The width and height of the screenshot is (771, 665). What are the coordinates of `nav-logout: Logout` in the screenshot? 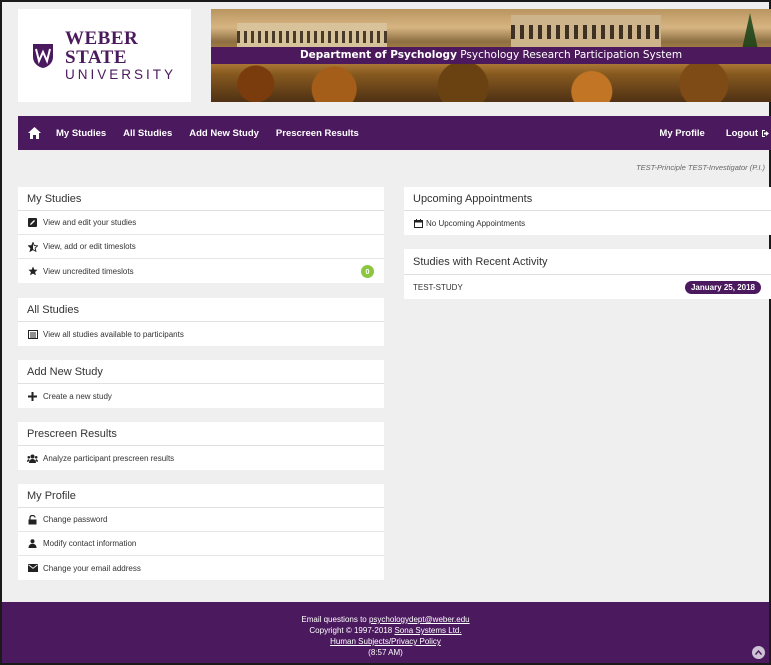 It's located at (748, 133).